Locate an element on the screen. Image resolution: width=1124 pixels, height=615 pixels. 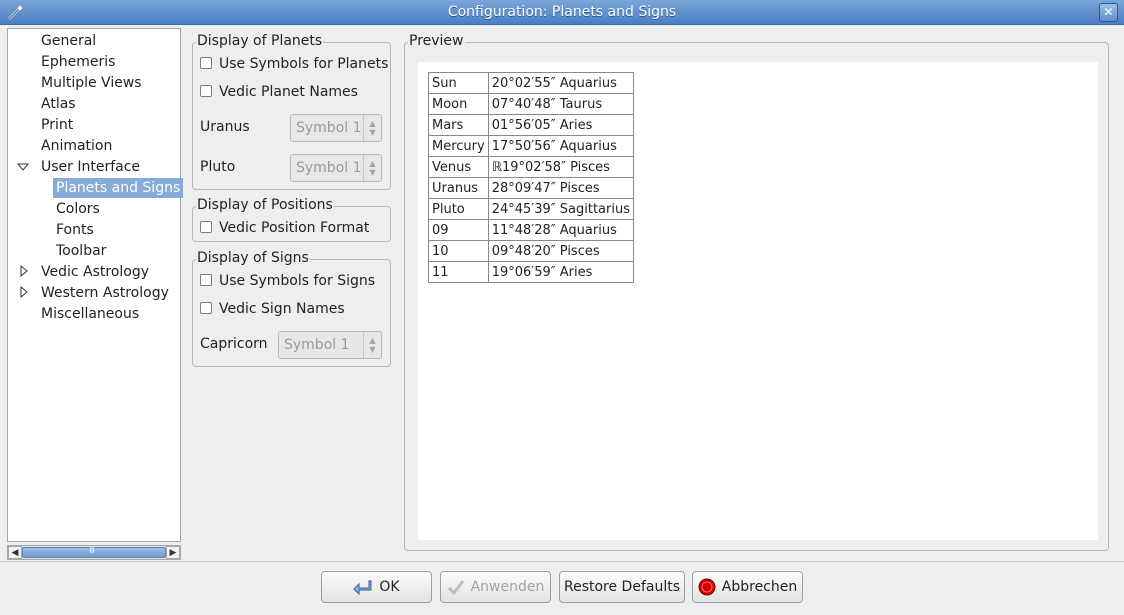
capricorn-symbol-spinbox: Symbol 1 ▲ ▼ is located at coordinates (330, 345).